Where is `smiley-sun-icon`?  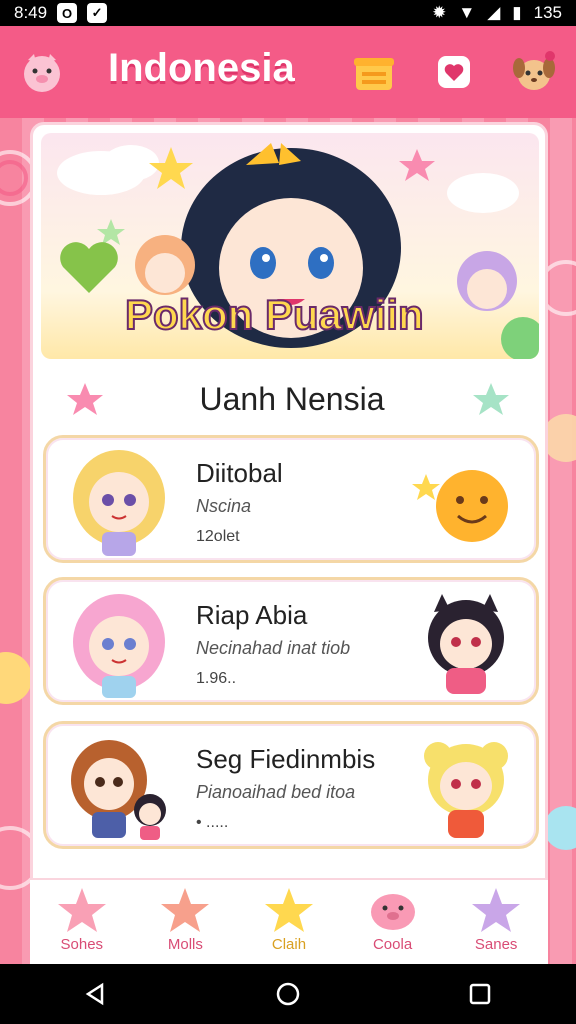 smiley-sun-icon is located at coordinates (460, 506).